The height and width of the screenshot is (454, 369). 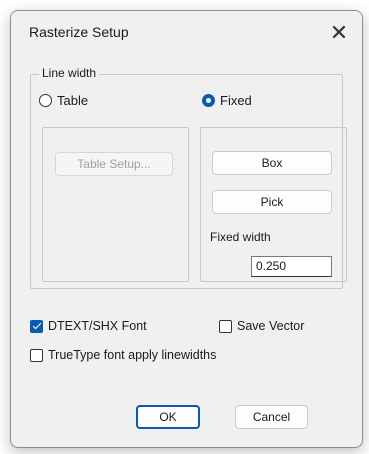 I want to click on close-icon: ✕, so click(x=339, y=33).